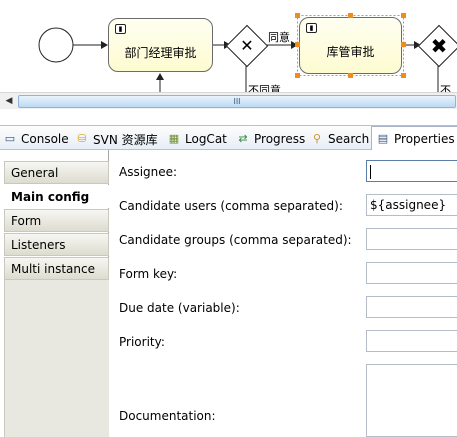 The height and width of the screenshot is (437, 457). I want to click on tab-label: Properties, so click(424, 139).